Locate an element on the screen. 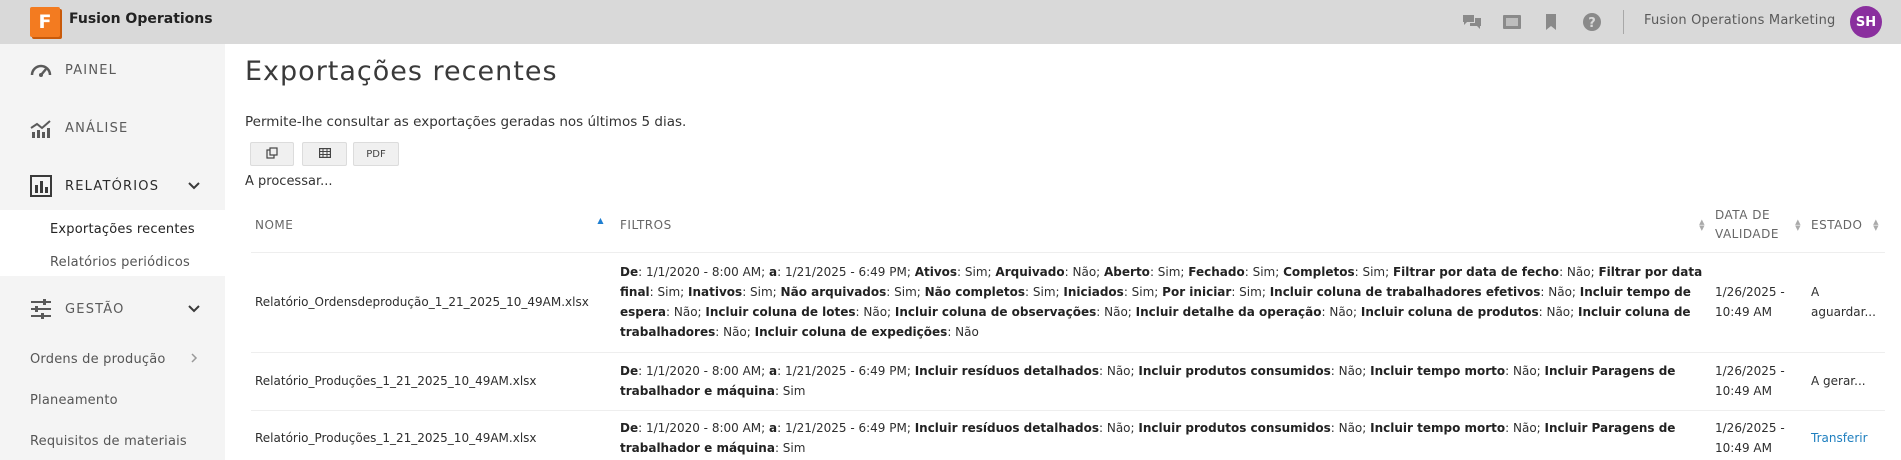  filter-key: Por iniciar is located at coordinates (1197, 292).